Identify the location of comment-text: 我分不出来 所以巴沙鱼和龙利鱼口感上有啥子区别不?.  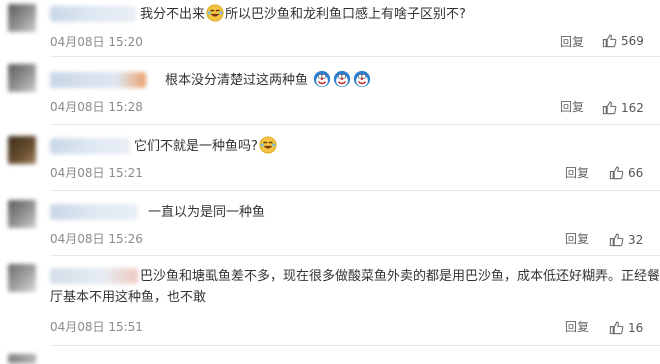
(303, 15).